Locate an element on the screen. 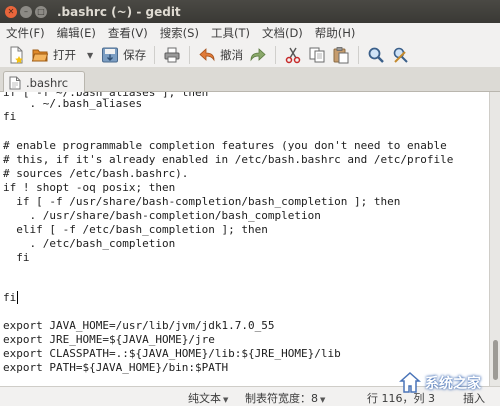 This screenshot has width=500, height=406. text-cursor is located at coordinates (17, 297).